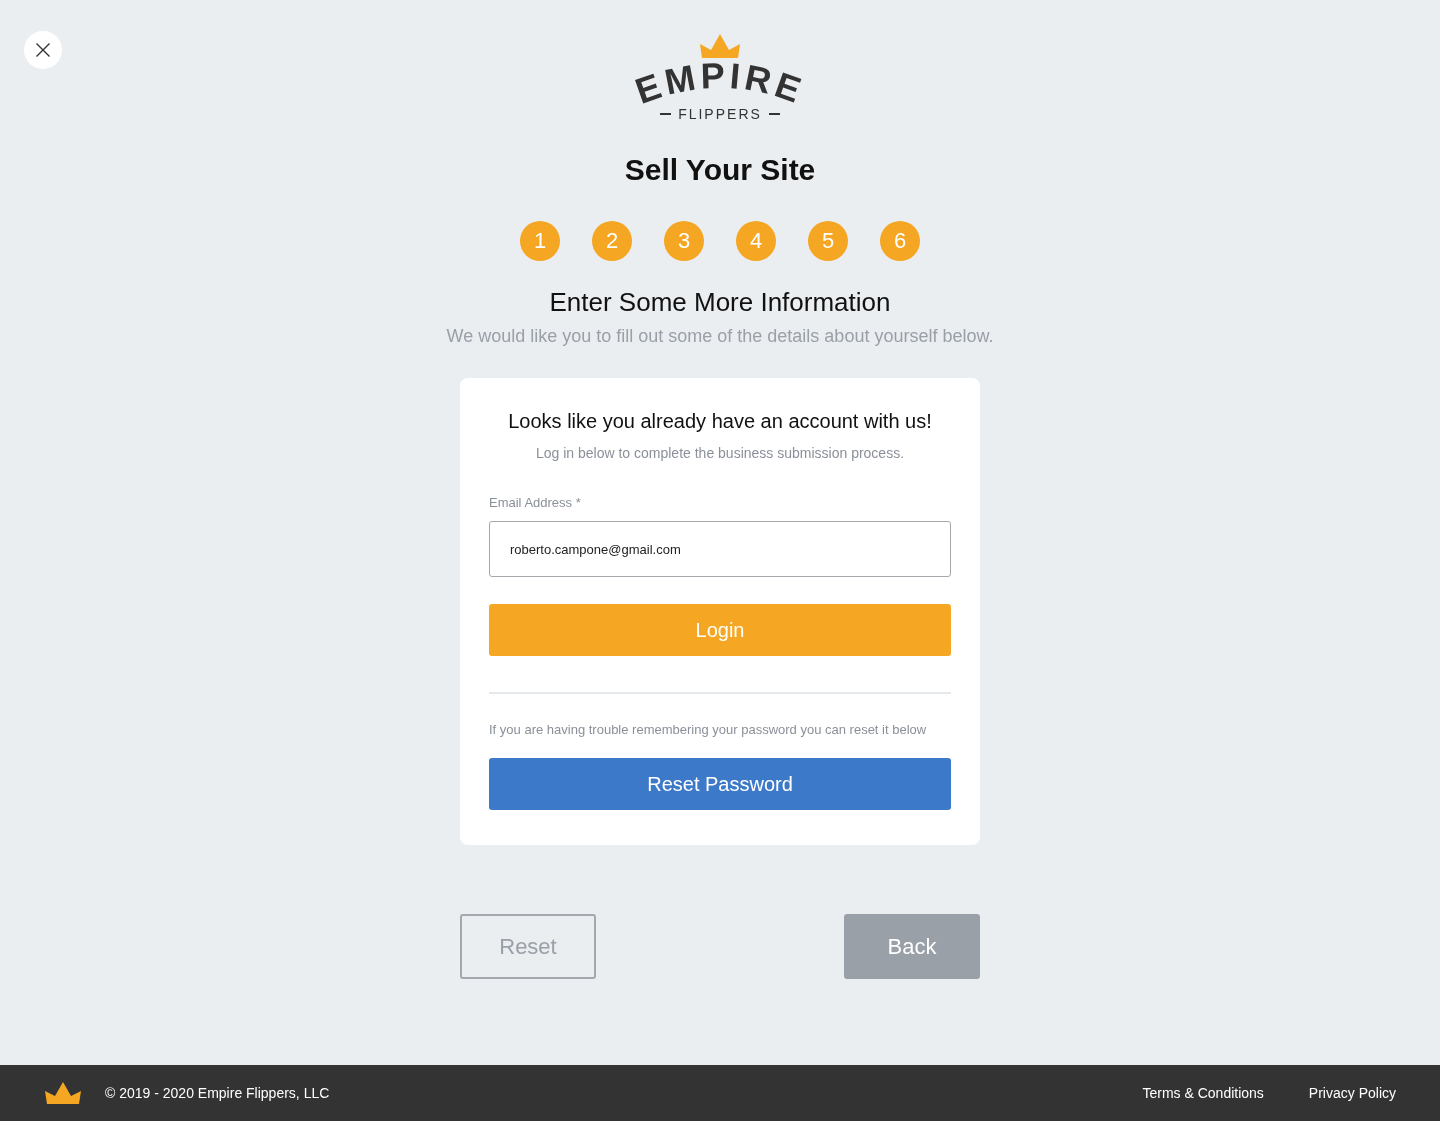 This screenshot has height=1121, width=1440. Describe the element at coordinates (720, 453) in the screenshot. I see `card-subtext: Log in below to complete the business submission process.` at that location.